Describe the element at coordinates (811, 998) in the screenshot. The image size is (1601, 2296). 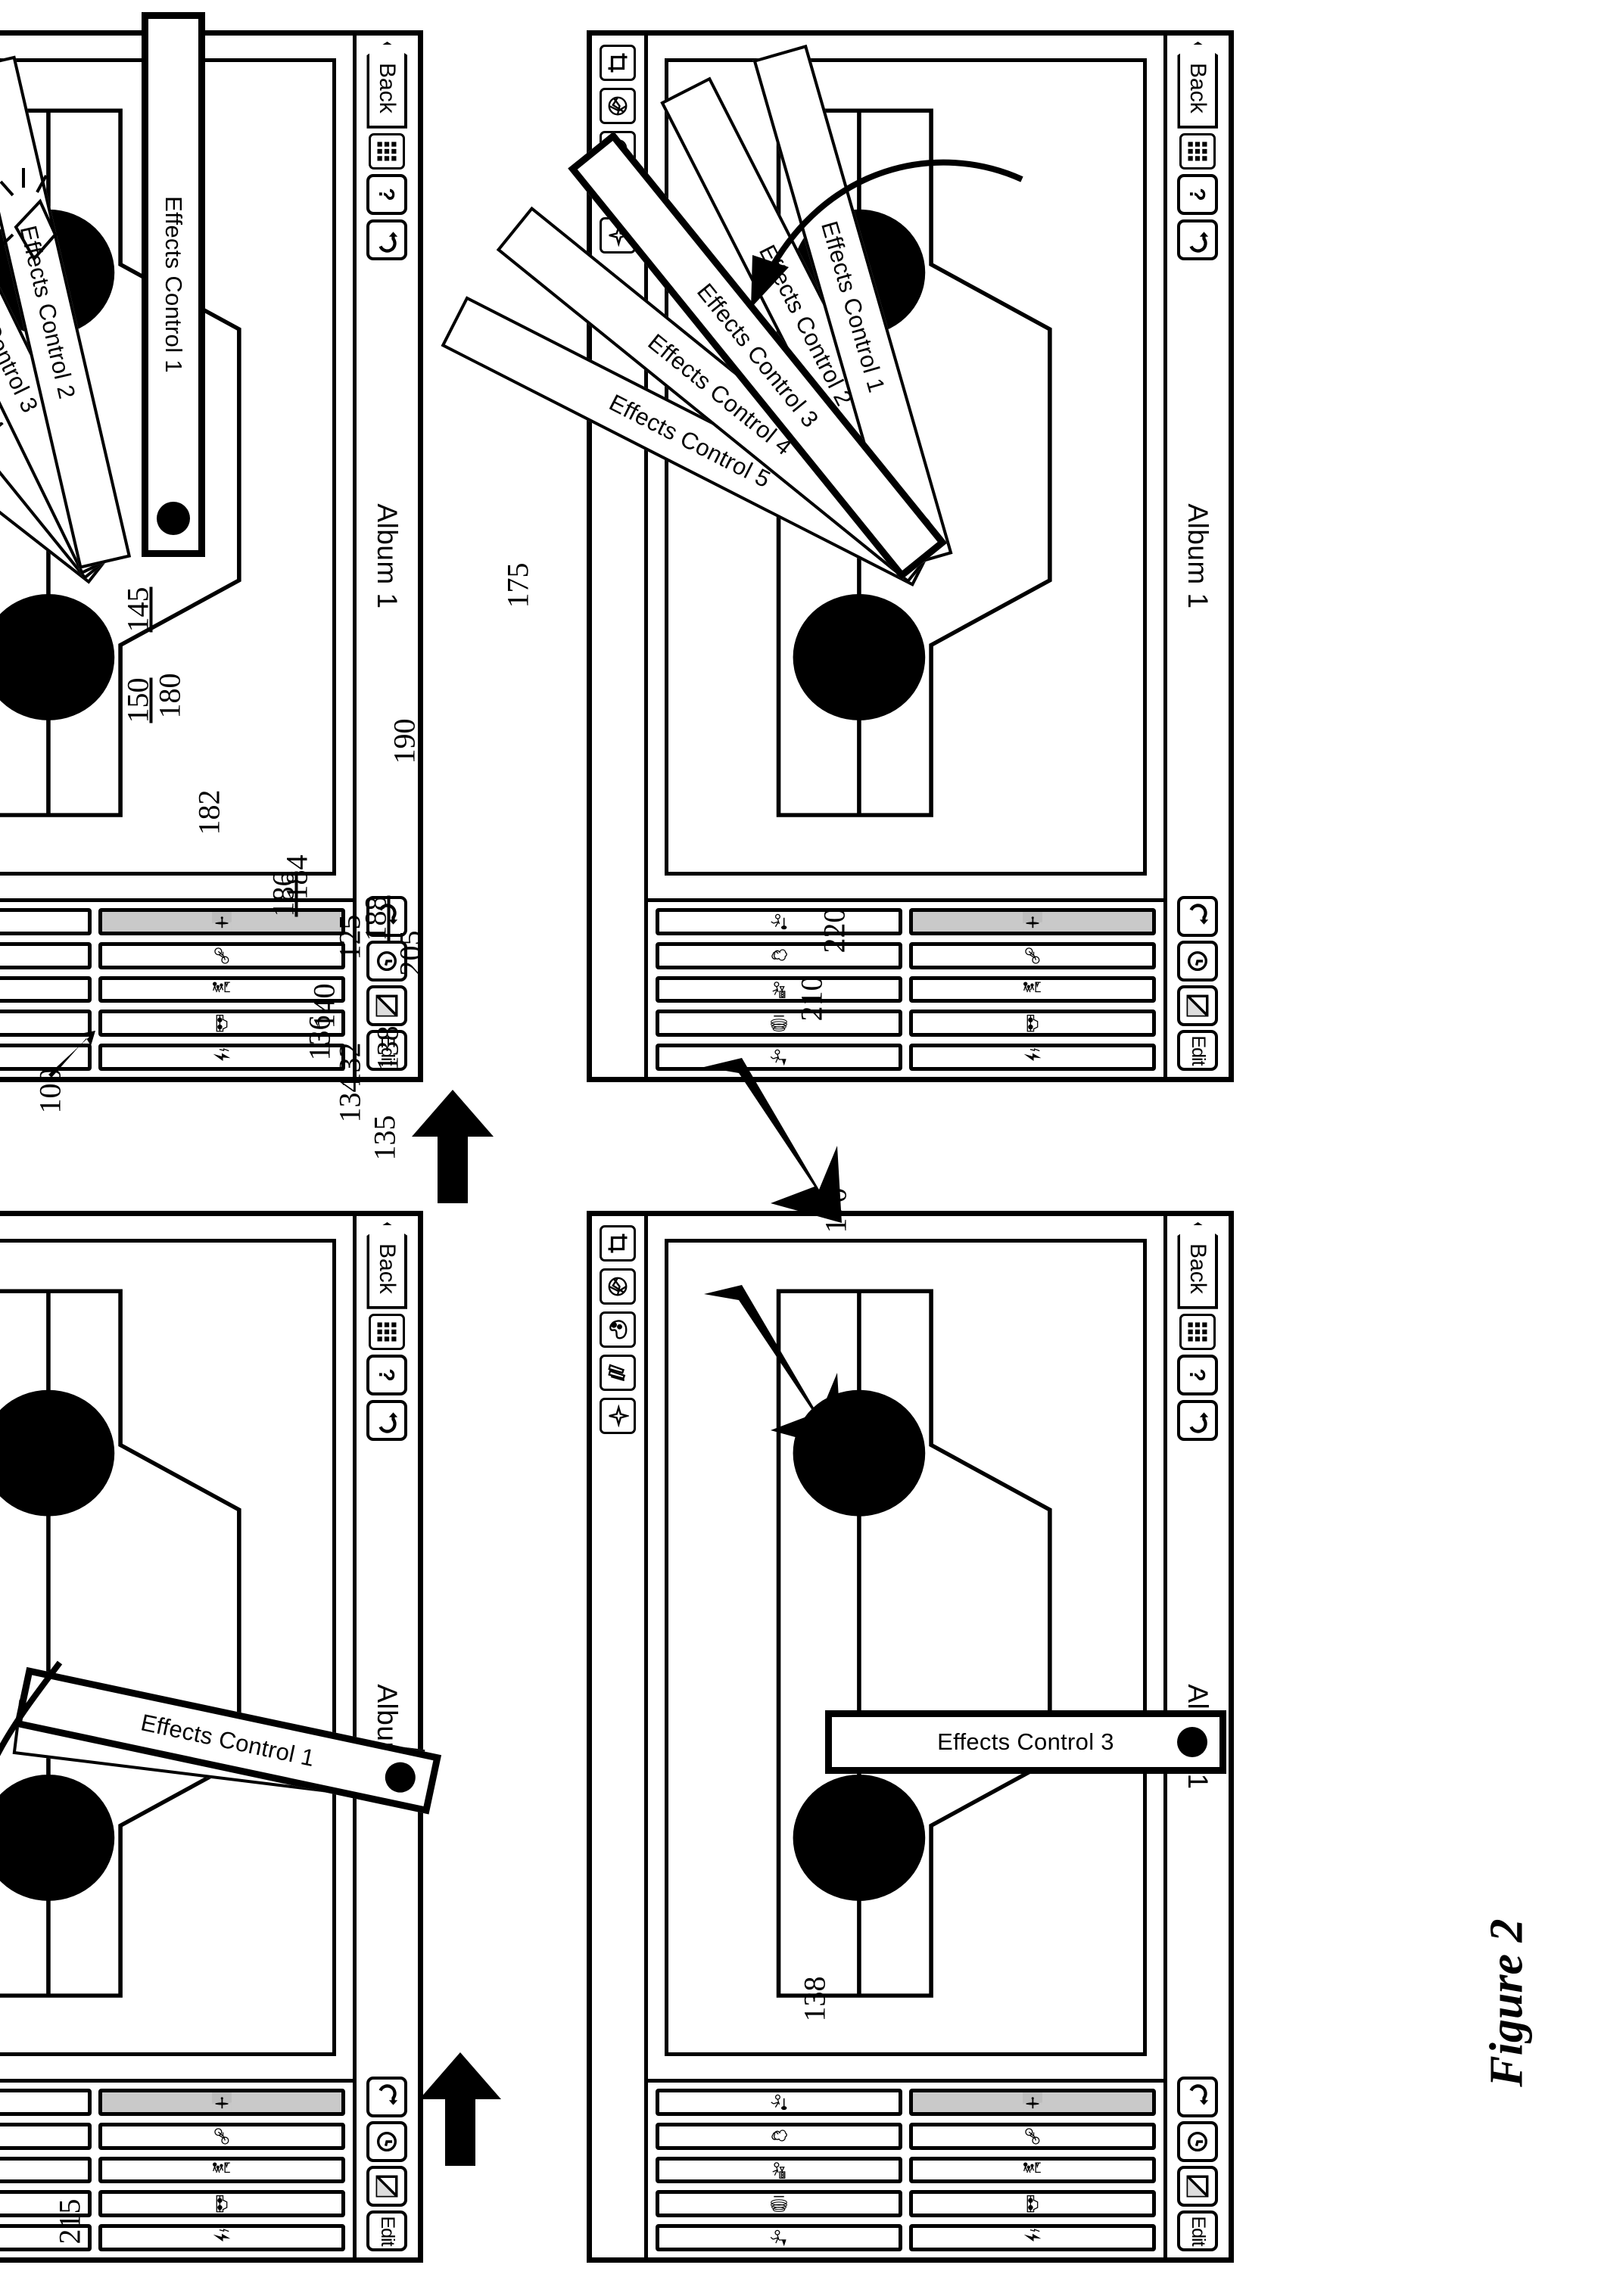
I see `ref-210: 210` at that location.